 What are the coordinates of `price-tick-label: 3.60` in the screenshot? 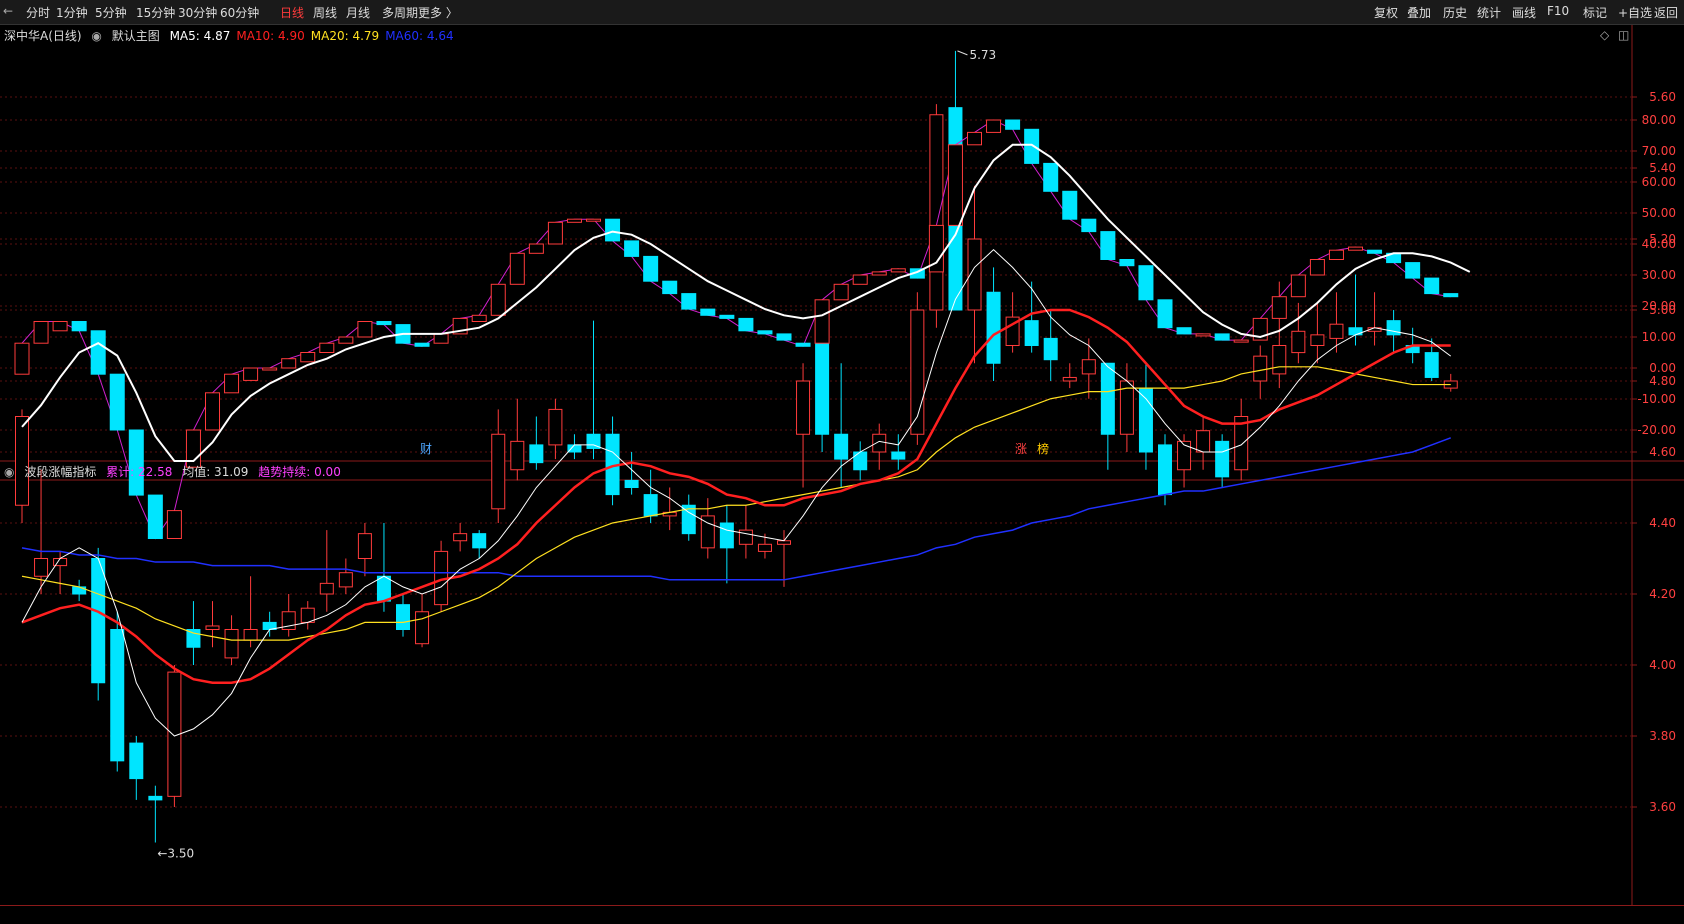 It's located at (1662, 807).